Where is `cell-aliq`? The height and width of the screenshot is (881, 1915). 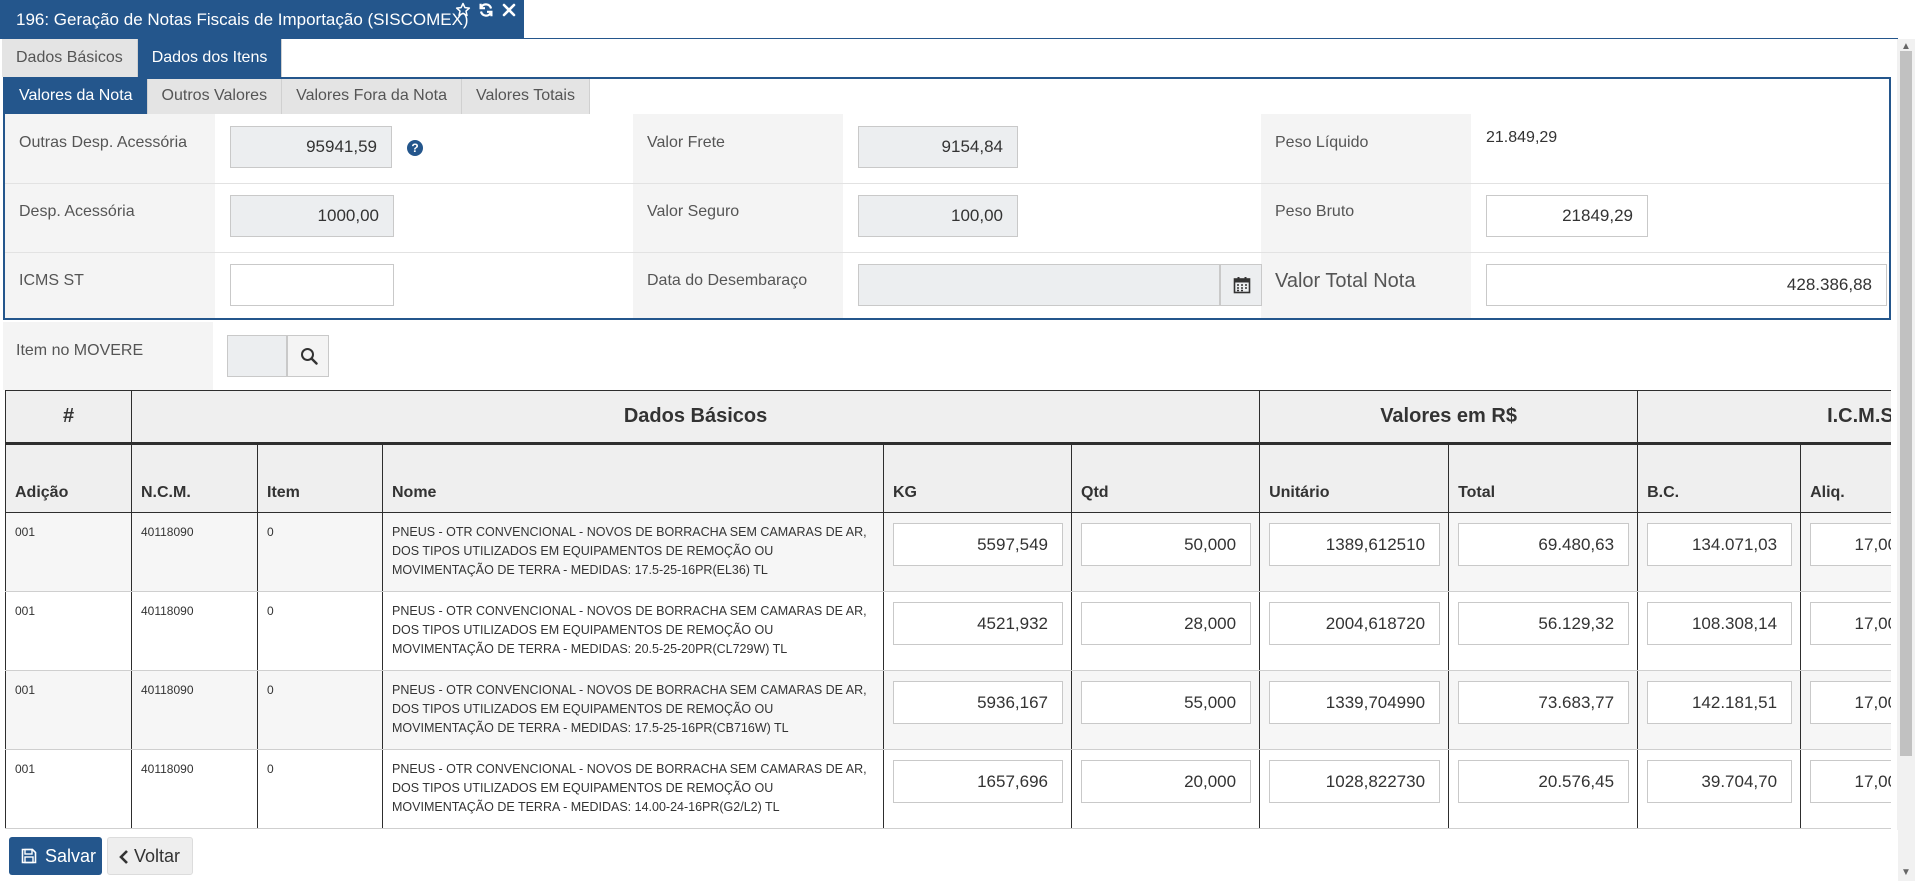 cell-aliq is located at coordinates (1845, 789).